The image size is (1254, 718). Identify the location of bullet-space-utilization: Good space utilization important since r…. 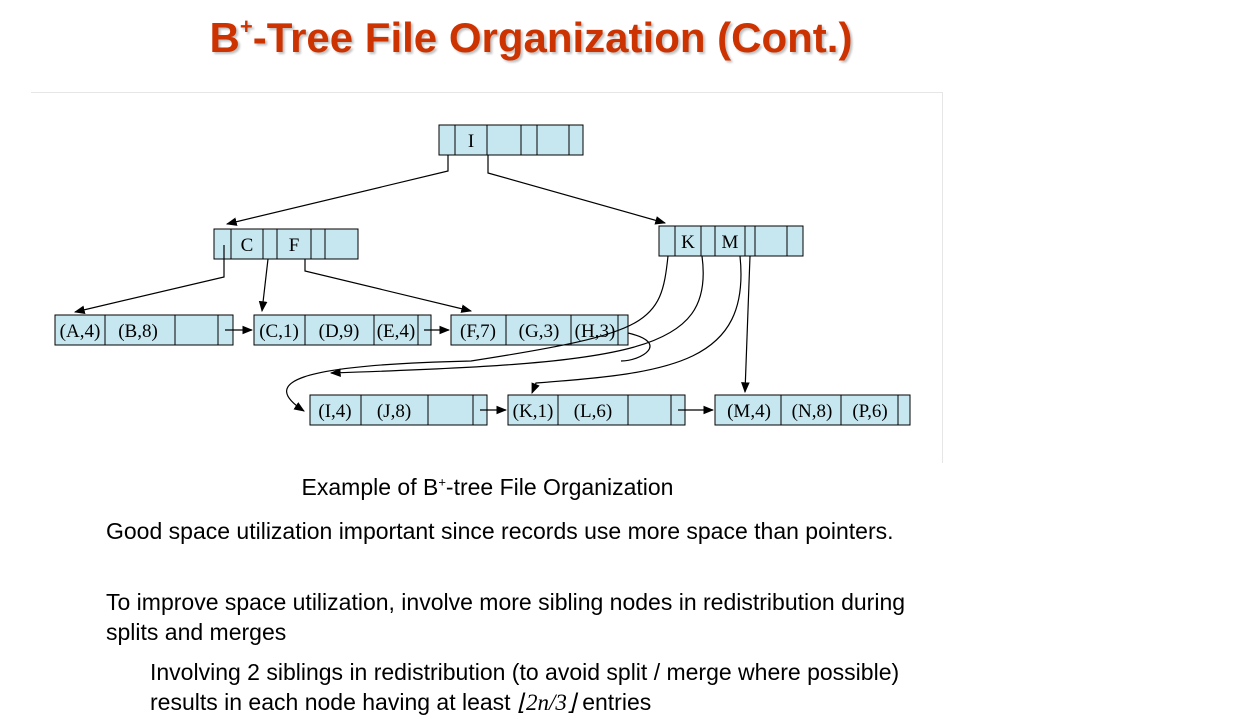
(500, 531).